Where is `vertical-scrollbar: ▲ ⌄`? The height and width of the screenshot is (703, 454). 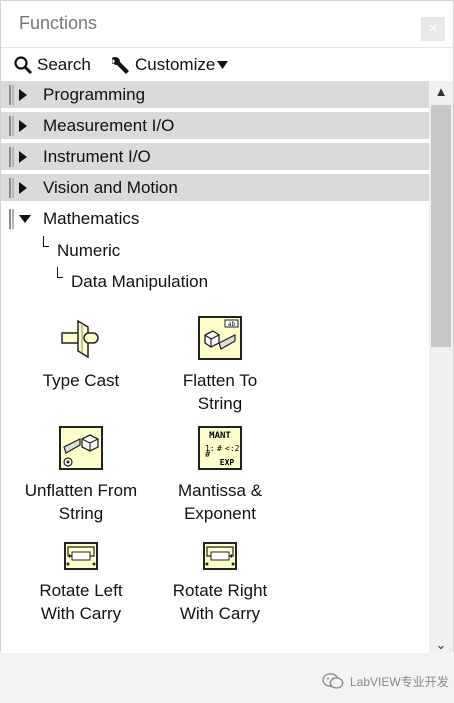 vertical-scrollbar: ▲ ⌄ is located at coordinates (441, 367).